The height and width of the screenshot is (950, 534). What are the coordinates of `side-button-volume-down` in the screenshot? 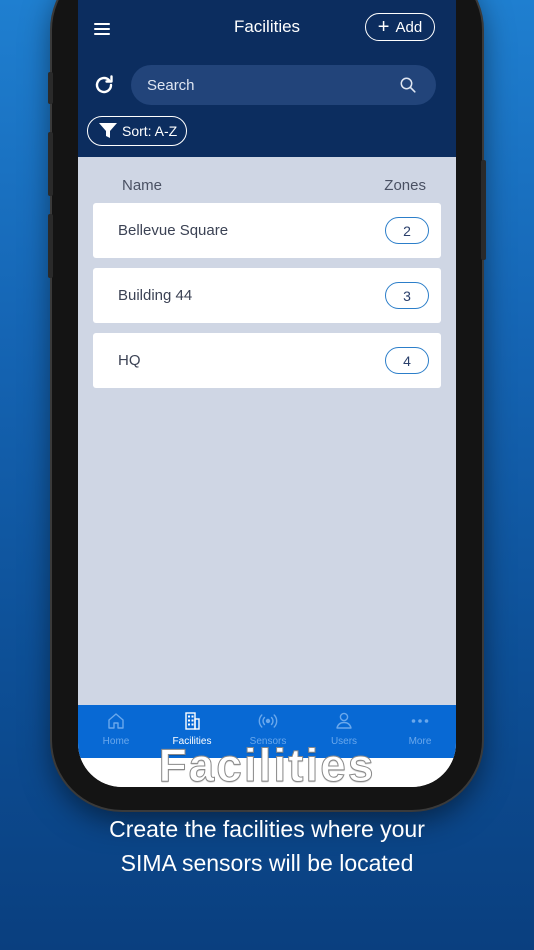 It's located at (50, 246).